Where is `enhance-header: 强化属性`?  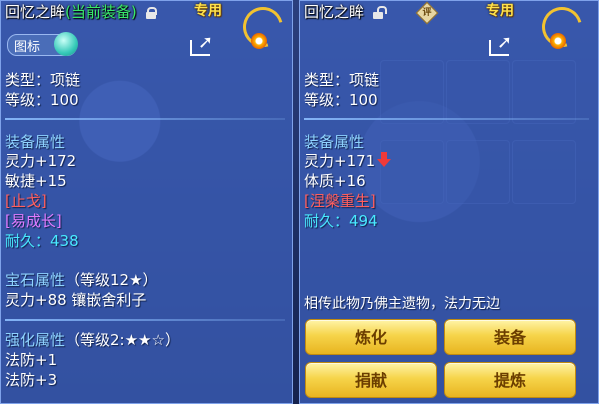 enhance-header: 强化属性 is located at coordinates (35, 340).